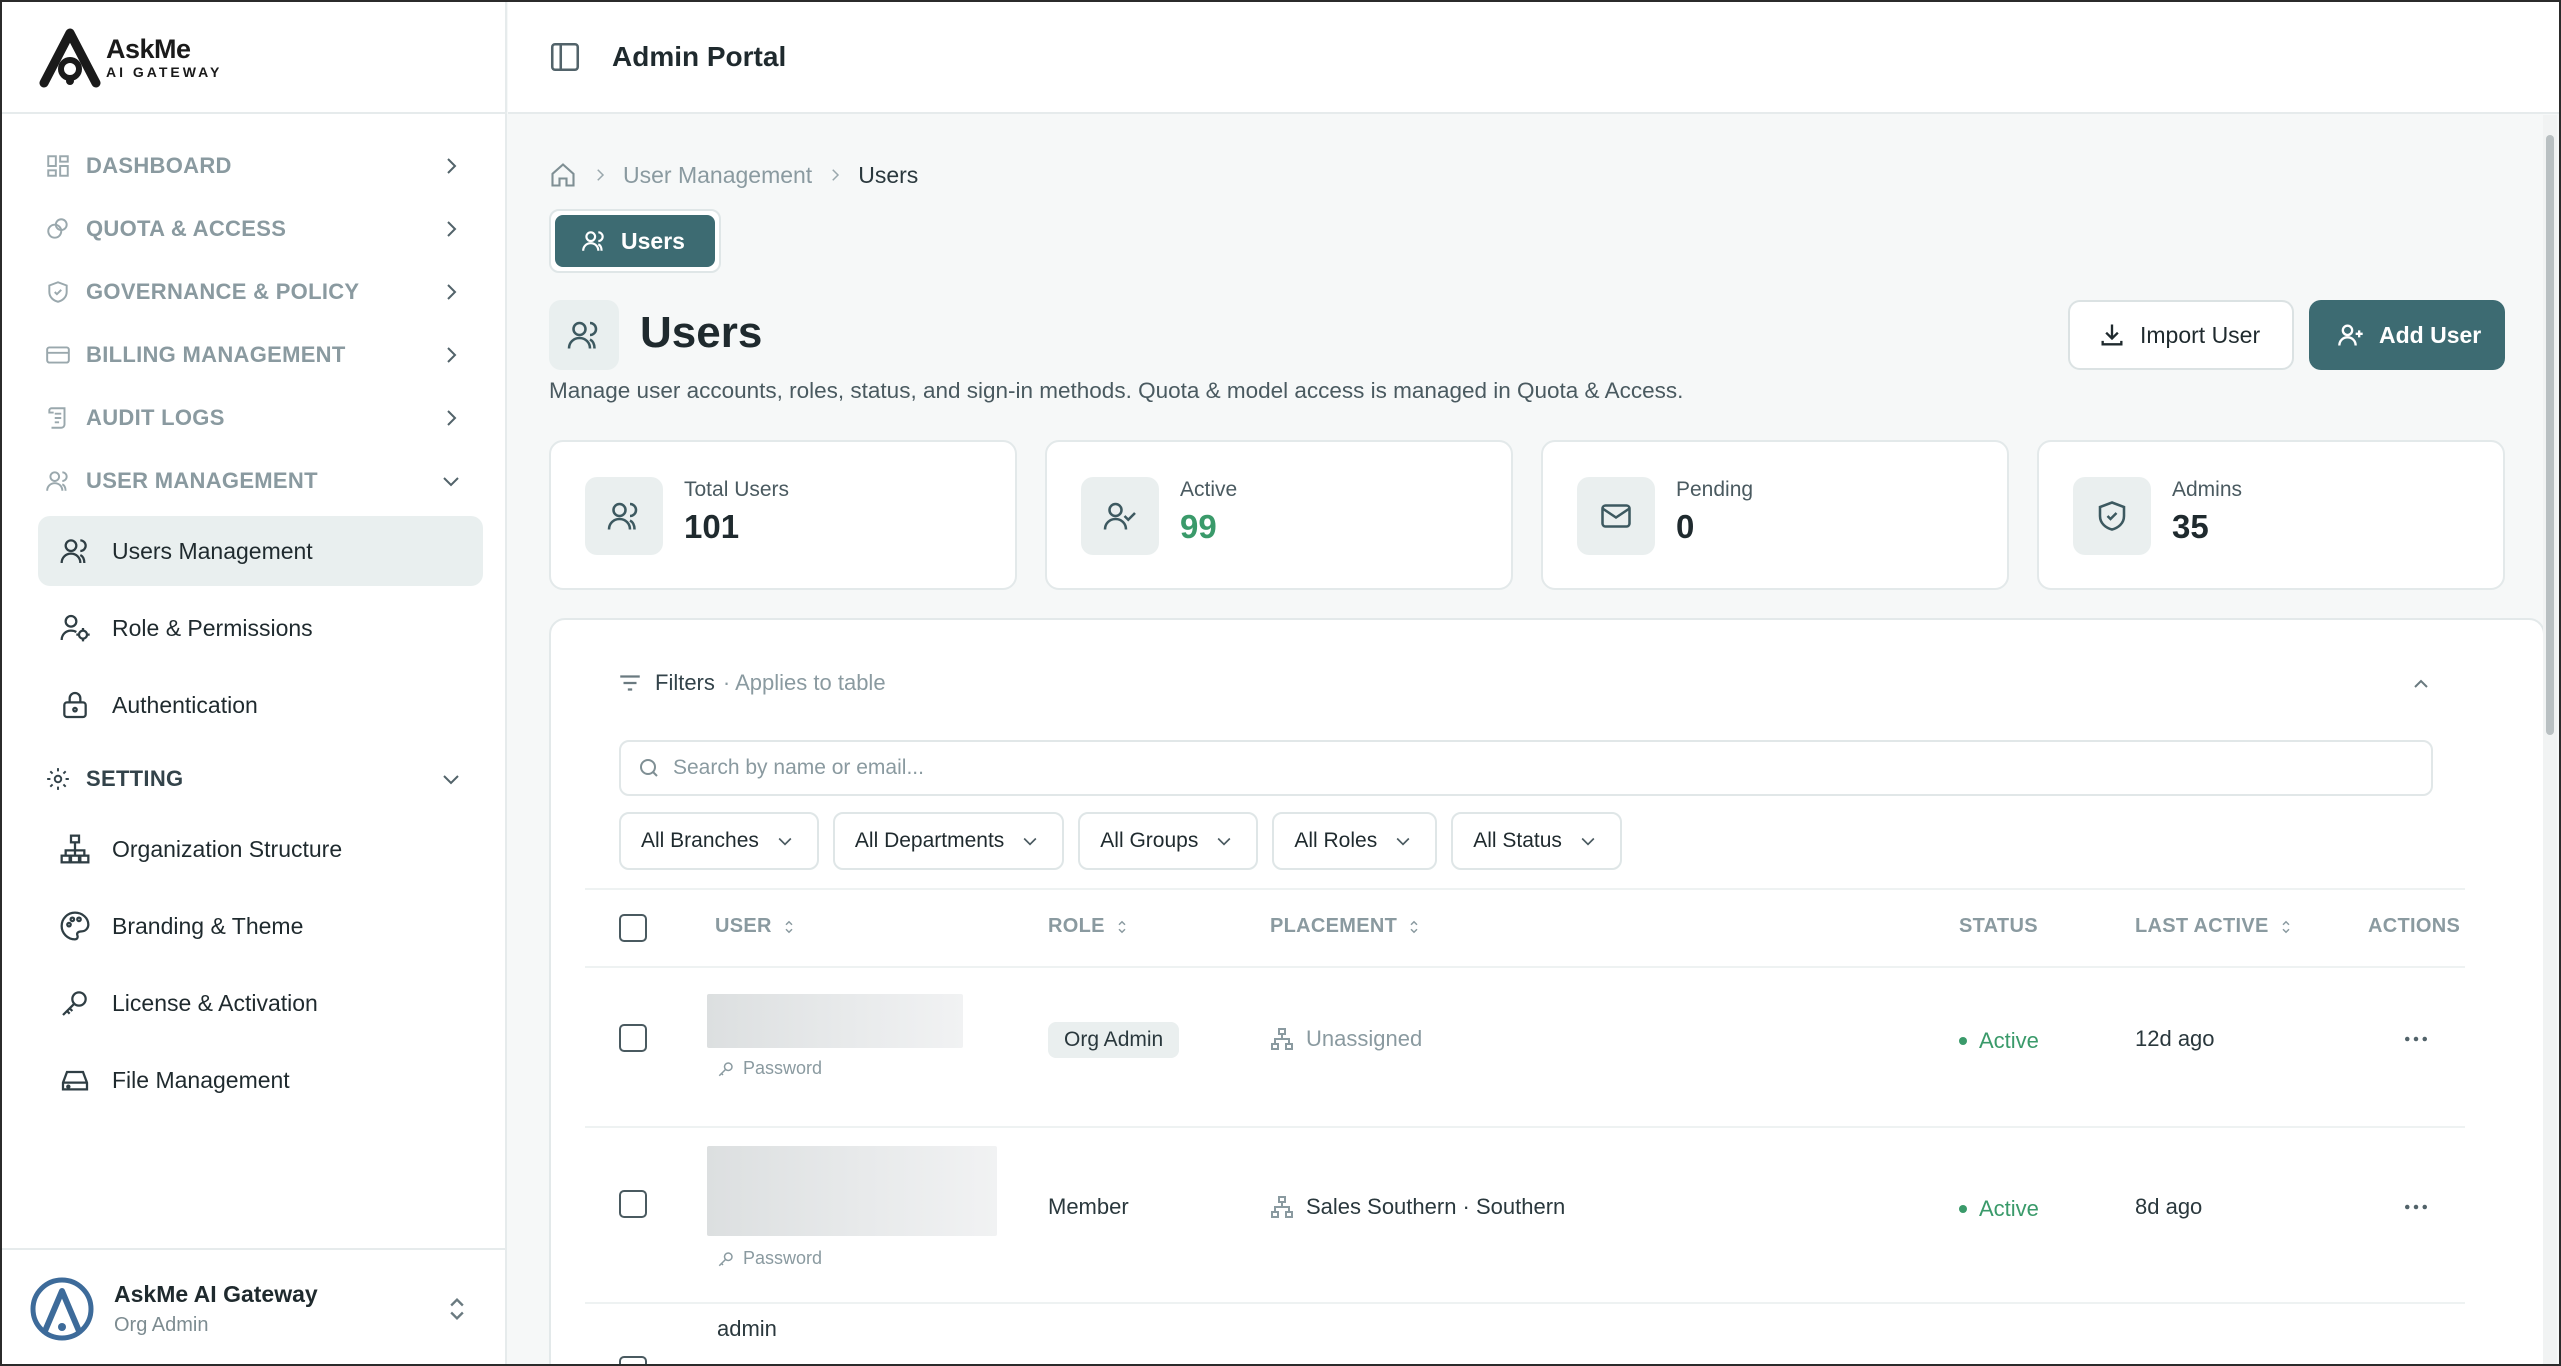 This screenshot has height=1366, width=2561. Describe the element at coordinates (201, 1079) in the screenshot. I see `sidebar-item-label: File Management` at that location.